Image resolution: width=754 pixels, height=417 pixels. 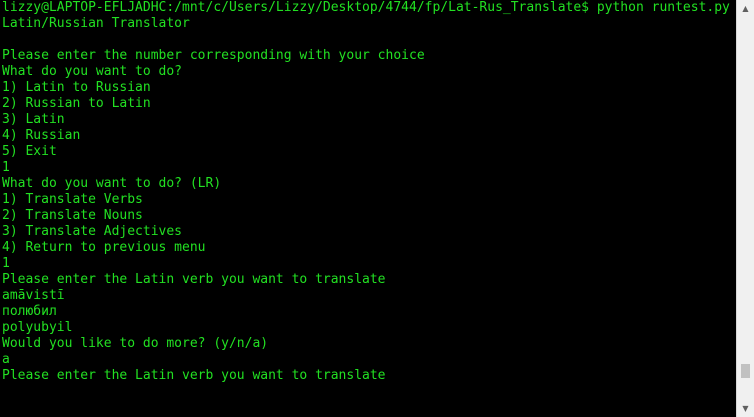 I want to click on terminal-line: 1) Translate Verbs, so click(x=72, y=199).